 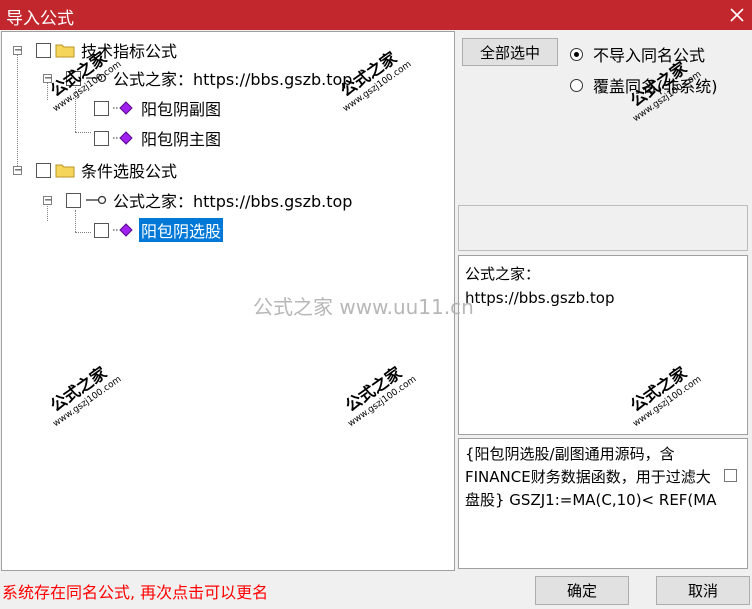 What do you see at coordinates (135, 592) in the screenshot?
I see `status-message: 系统存在同名公式, 再次点击可以更名` at bounding box center [135, 592].